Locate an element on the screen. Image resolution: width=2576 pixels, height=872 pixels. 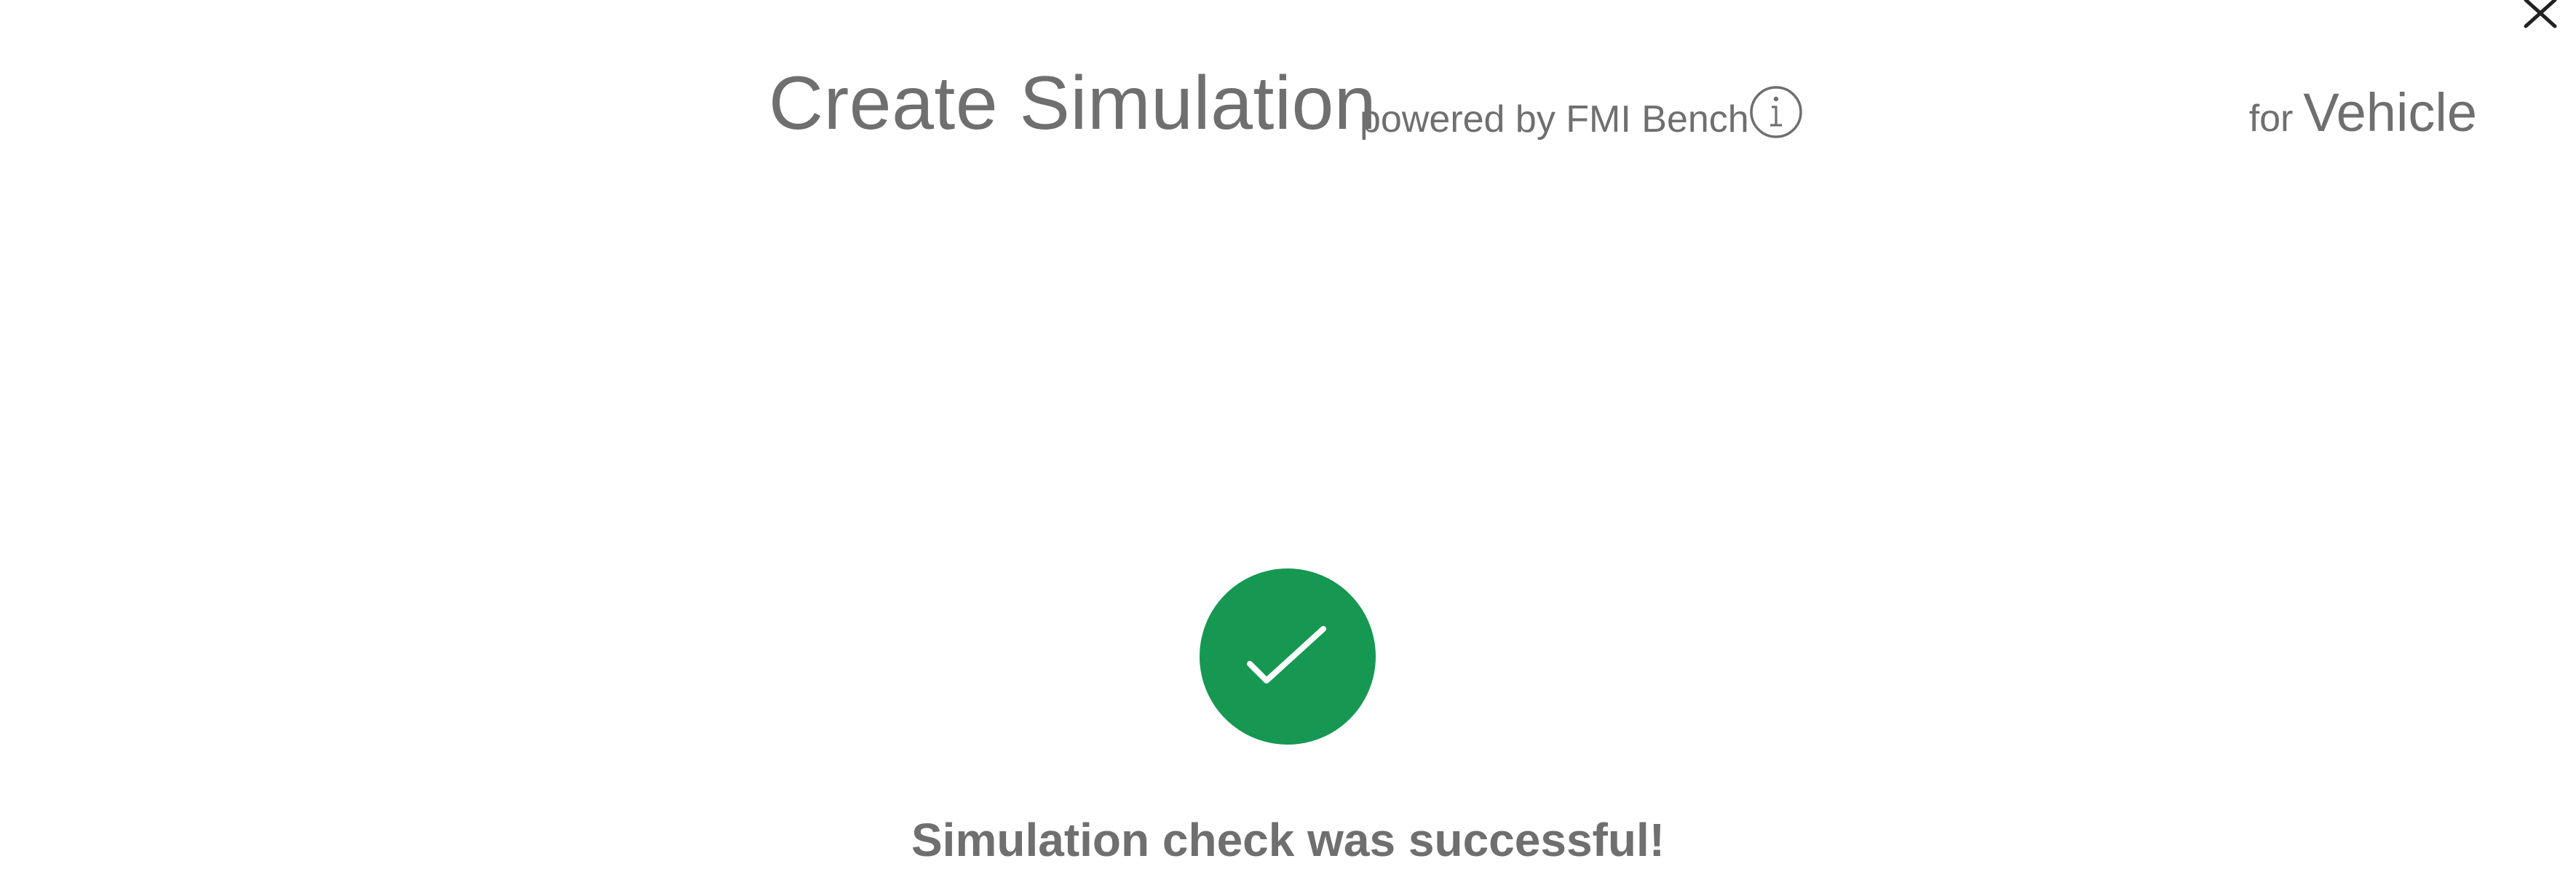
check-circle-icon is located at coordinates (1286, 654).